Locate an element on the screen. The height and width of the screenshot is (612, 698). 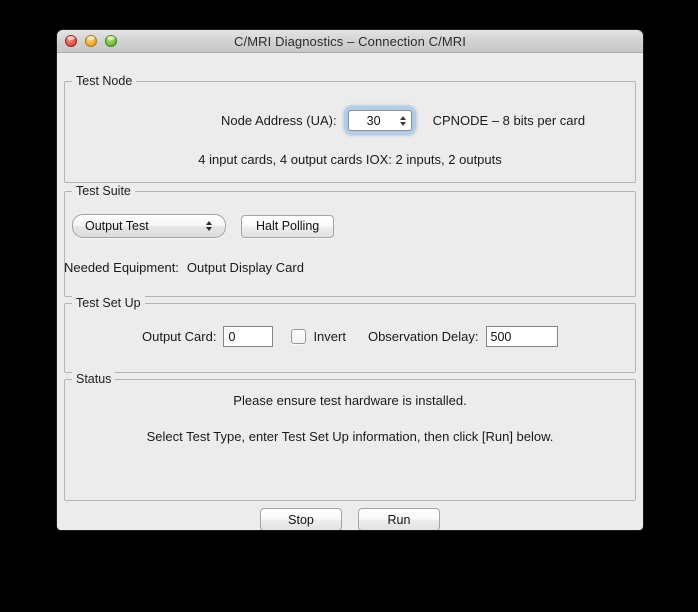
window-titlebar: C/MRI Diagnostics – Connection C/MRI is located at coordinates (350, 41).